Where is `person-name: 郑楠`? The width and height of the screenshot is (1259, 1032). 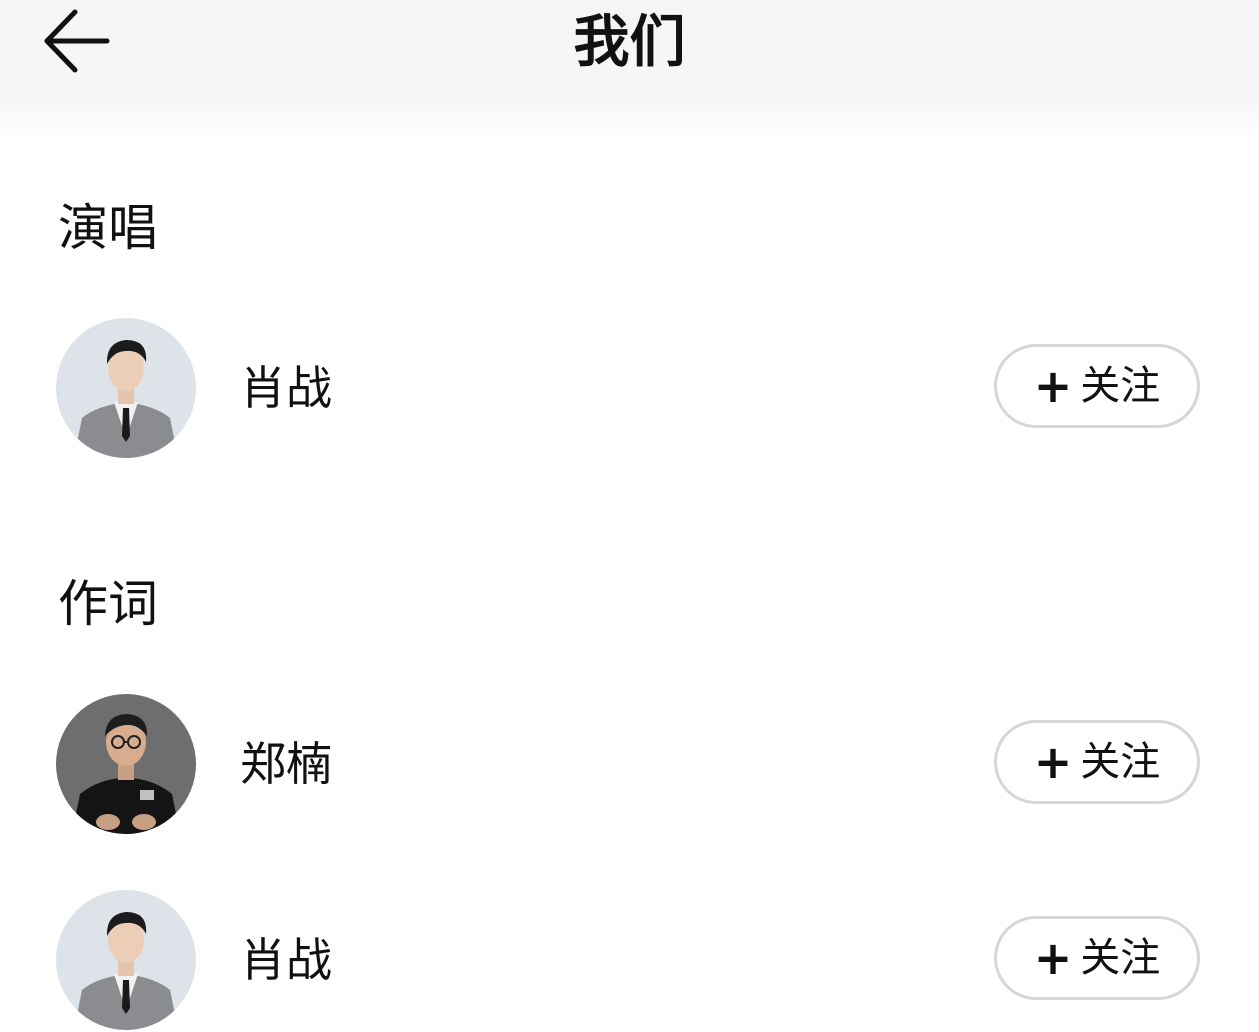
person-name: 郑楠 is located at coordinates (286, 764).